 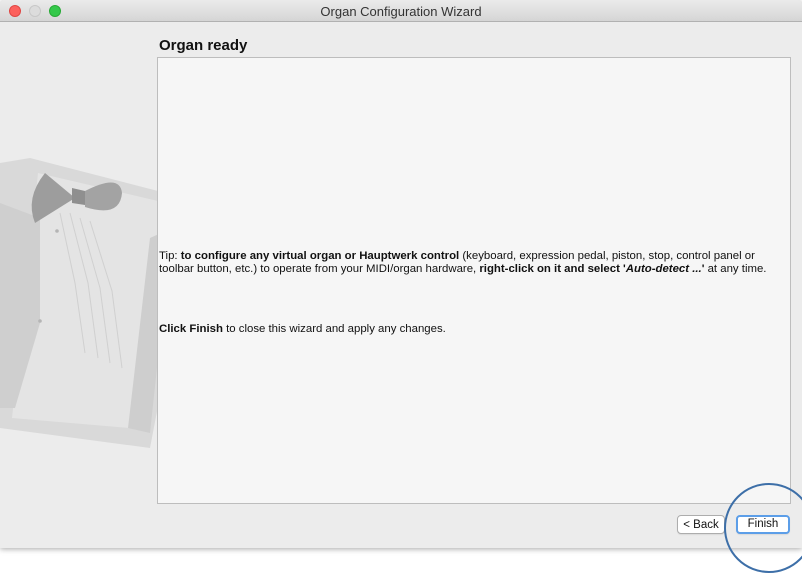 I want to click on tip-bold-2: right-click on it and select ', so click(x=552, y=269).